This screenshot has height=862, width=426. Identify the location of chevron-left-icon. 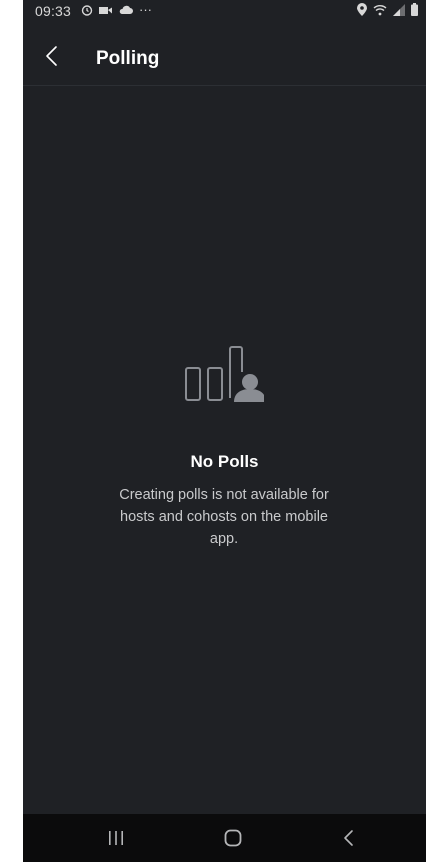
(51, 56).